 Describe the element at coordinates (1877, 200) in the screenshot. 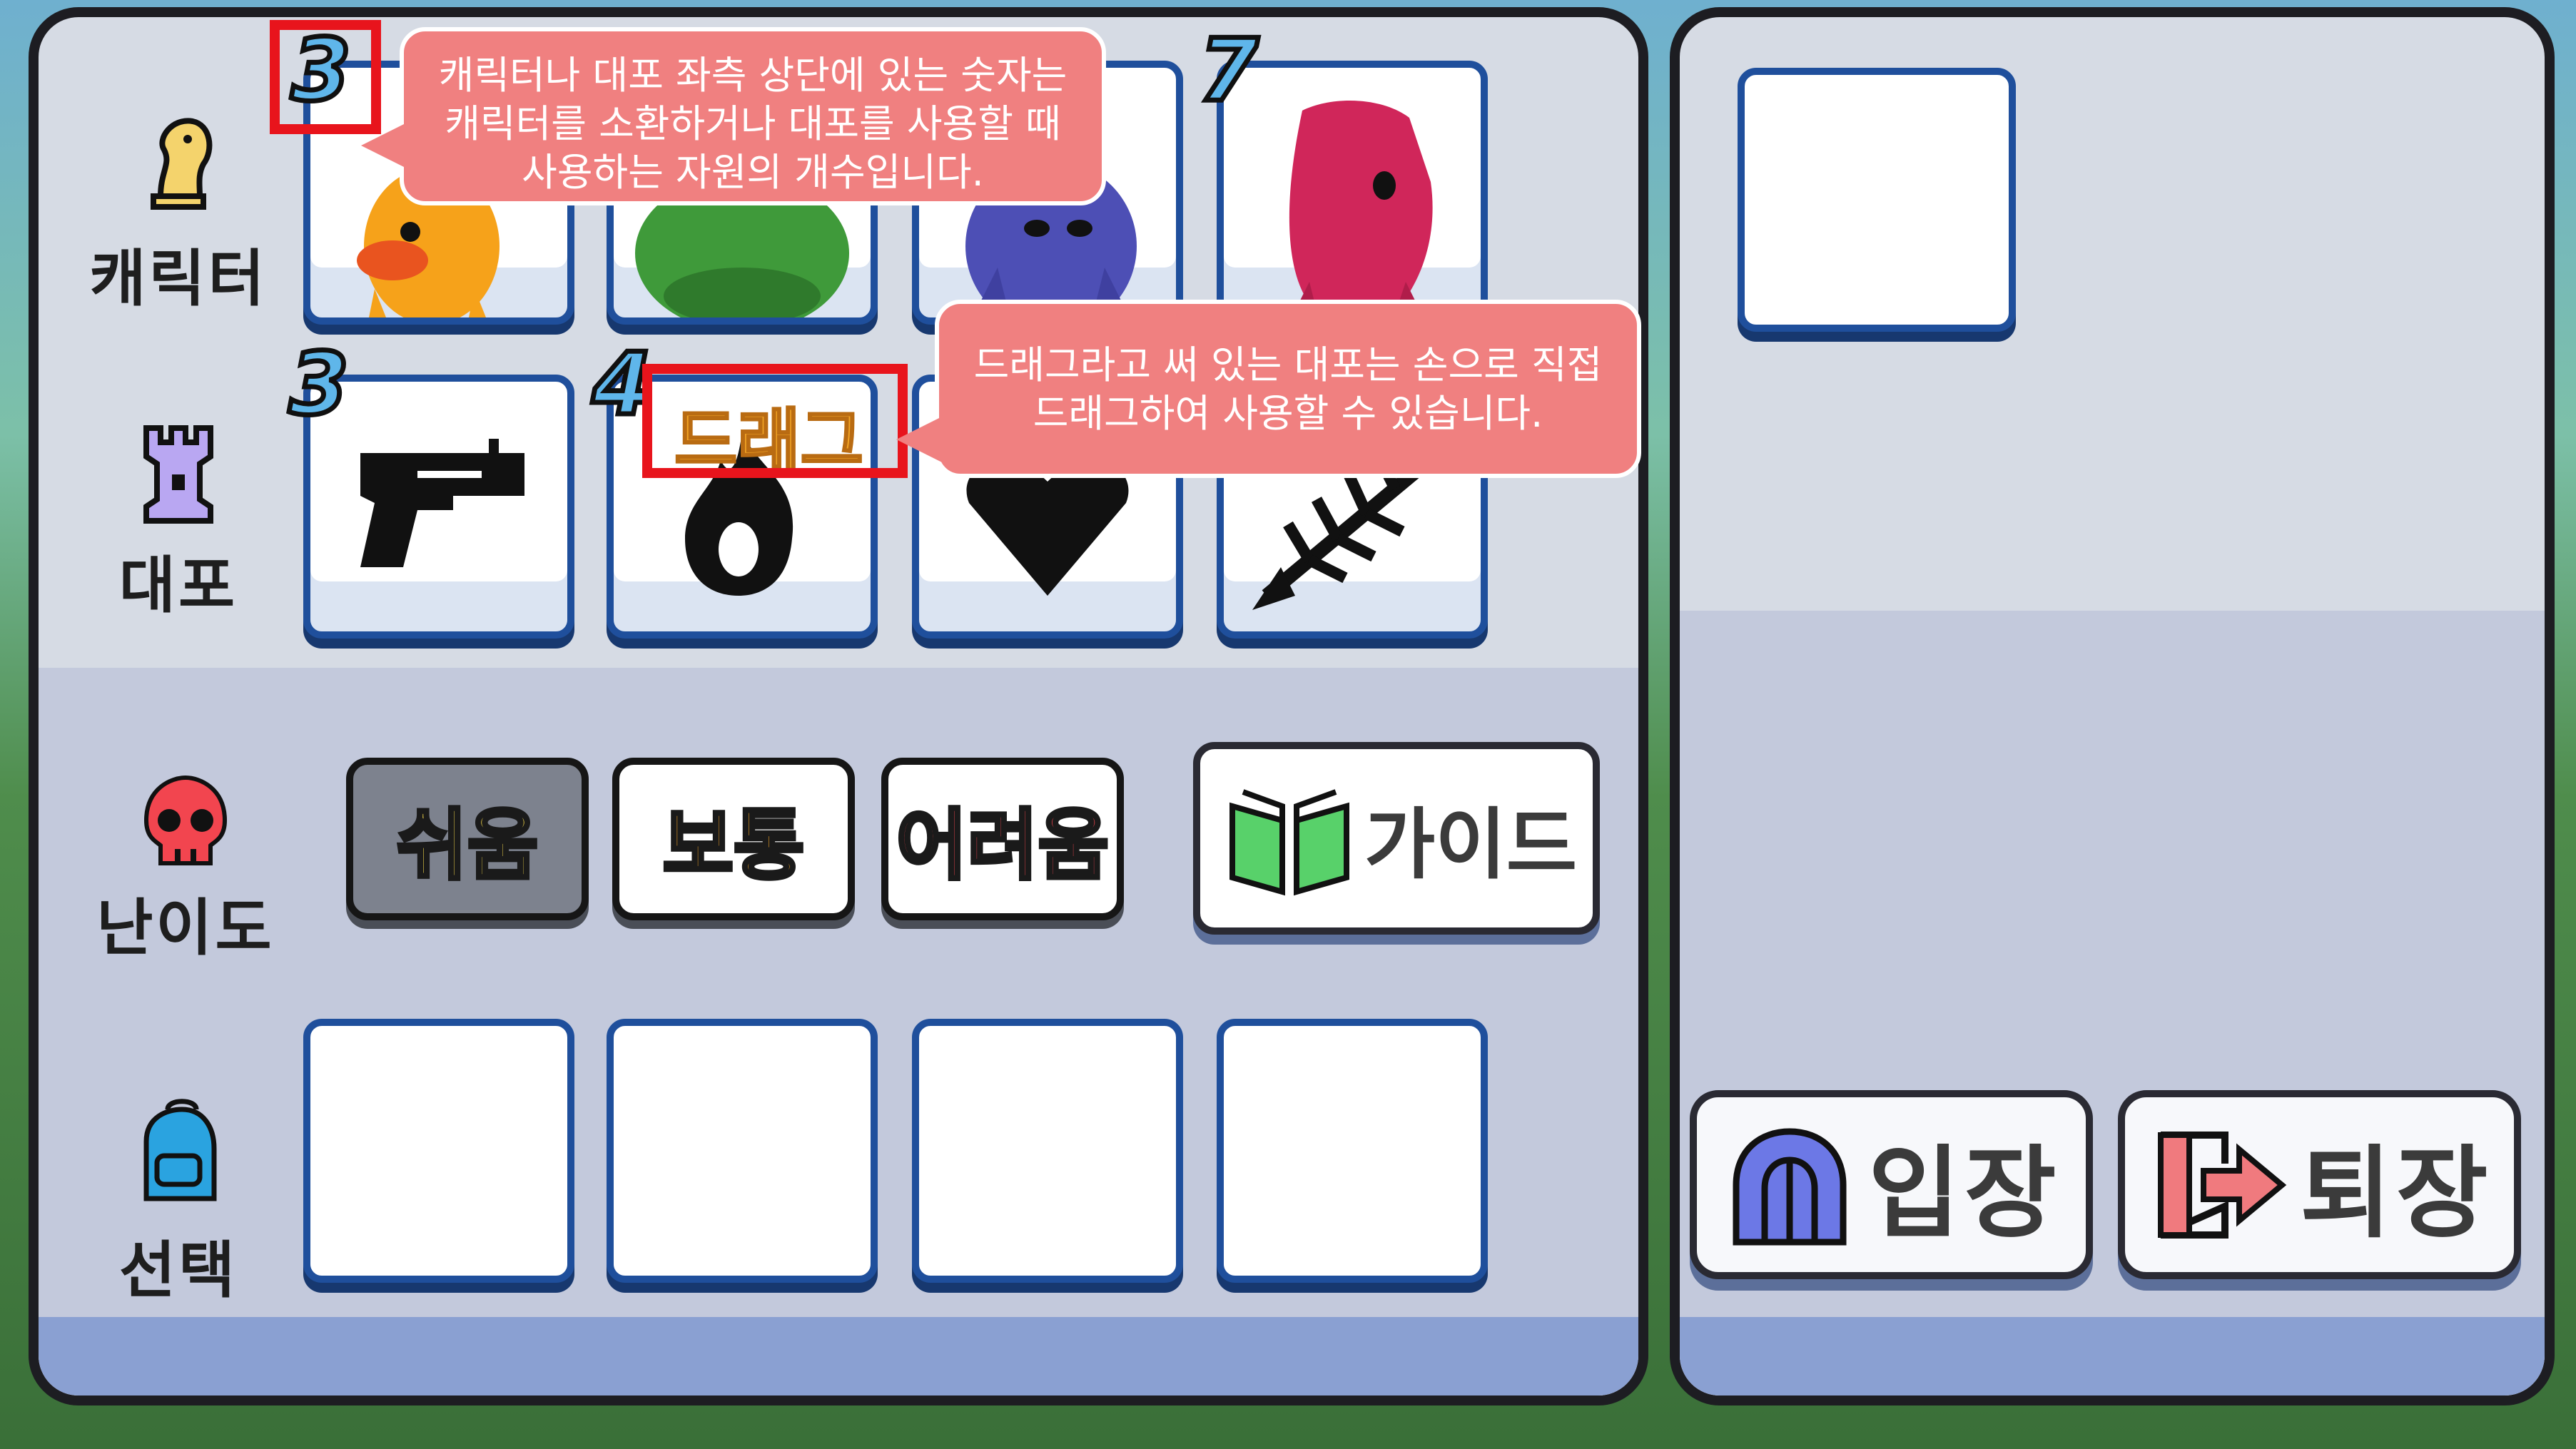

I see `preview-slot` at that location.